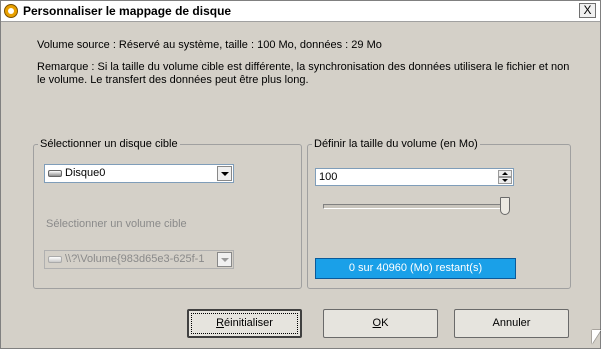  I want to click on target-volume-label: Sélectionner un volume cible, so click(116, 224).